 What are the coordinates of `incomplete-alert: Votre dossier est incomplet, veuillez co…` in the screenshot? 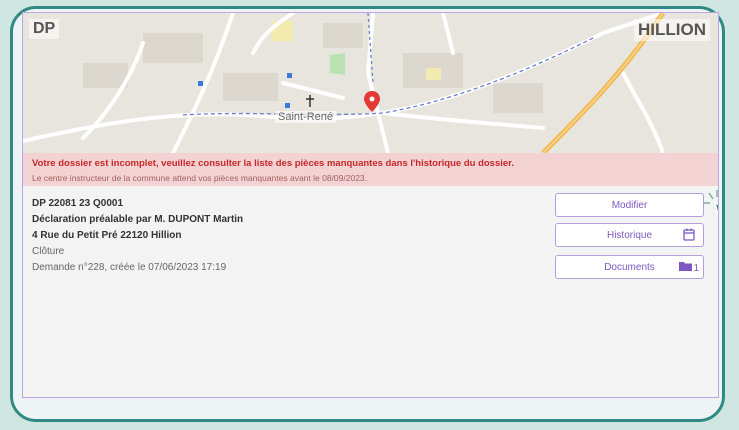 It's located at (370, 169).